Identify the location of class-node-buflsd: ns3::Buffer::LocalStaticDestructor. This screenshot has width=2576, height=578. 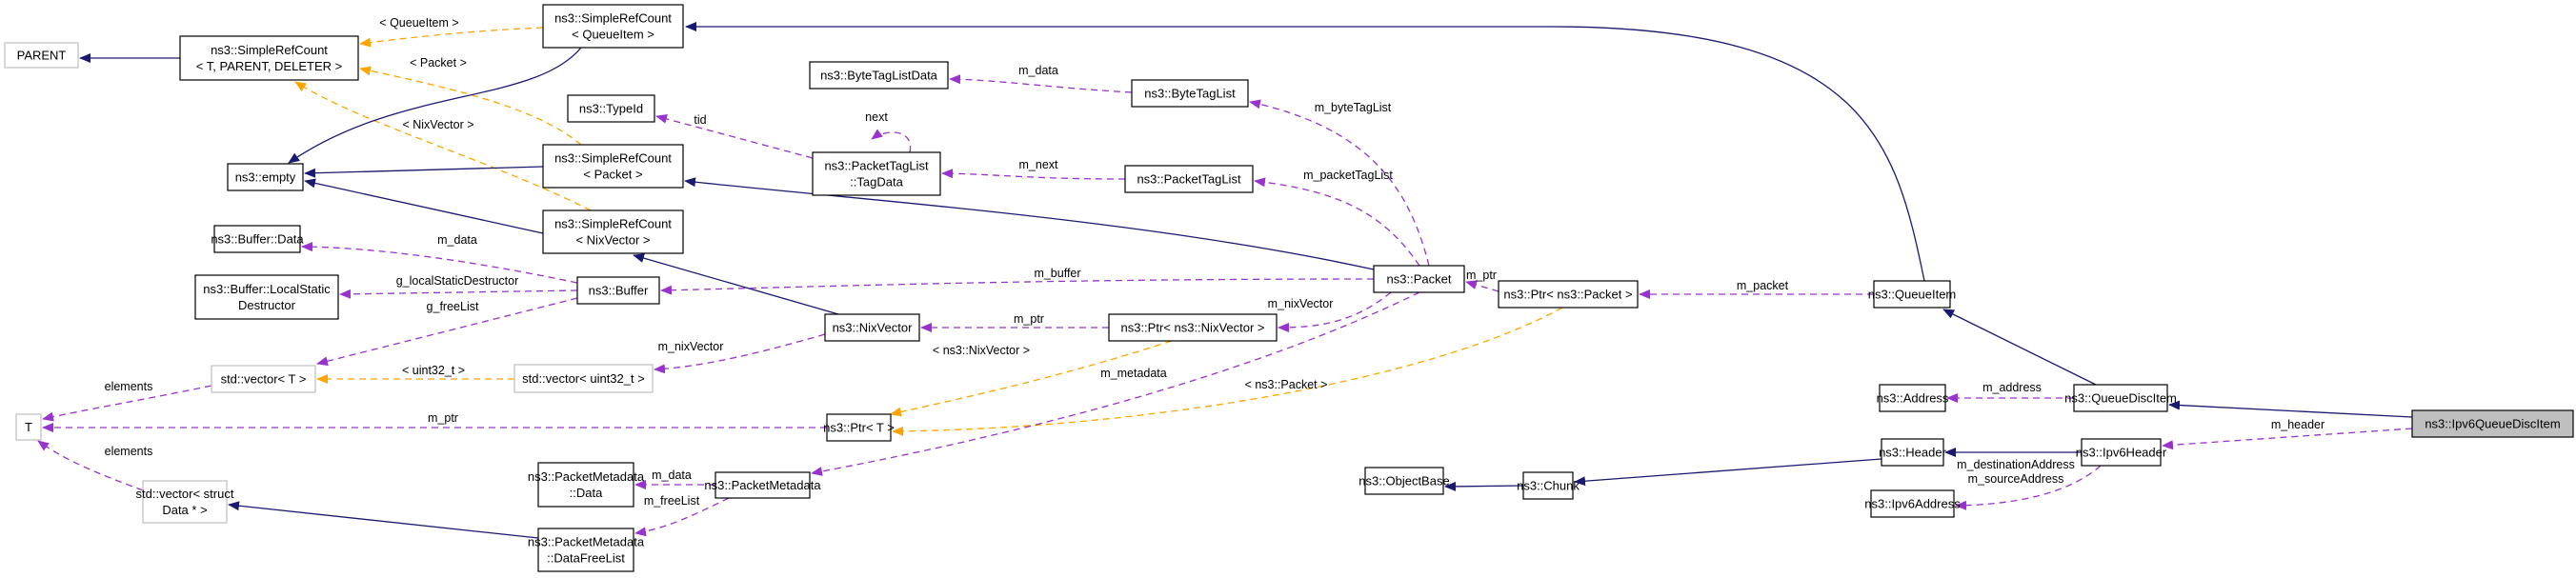
(267, 297).